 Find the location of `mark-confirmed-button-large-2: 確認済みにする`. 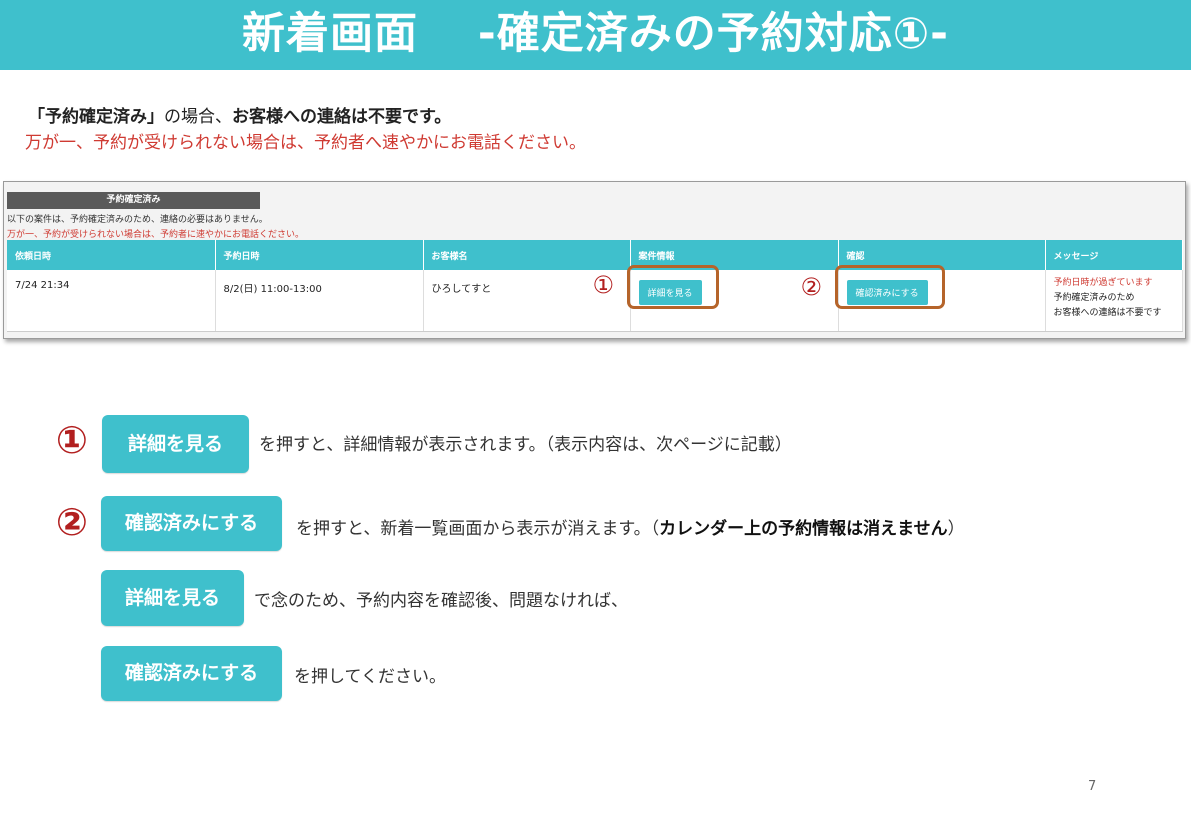

mark-confirmed-button-large-2: 確認済みにする is located at coordinates (191, 673).